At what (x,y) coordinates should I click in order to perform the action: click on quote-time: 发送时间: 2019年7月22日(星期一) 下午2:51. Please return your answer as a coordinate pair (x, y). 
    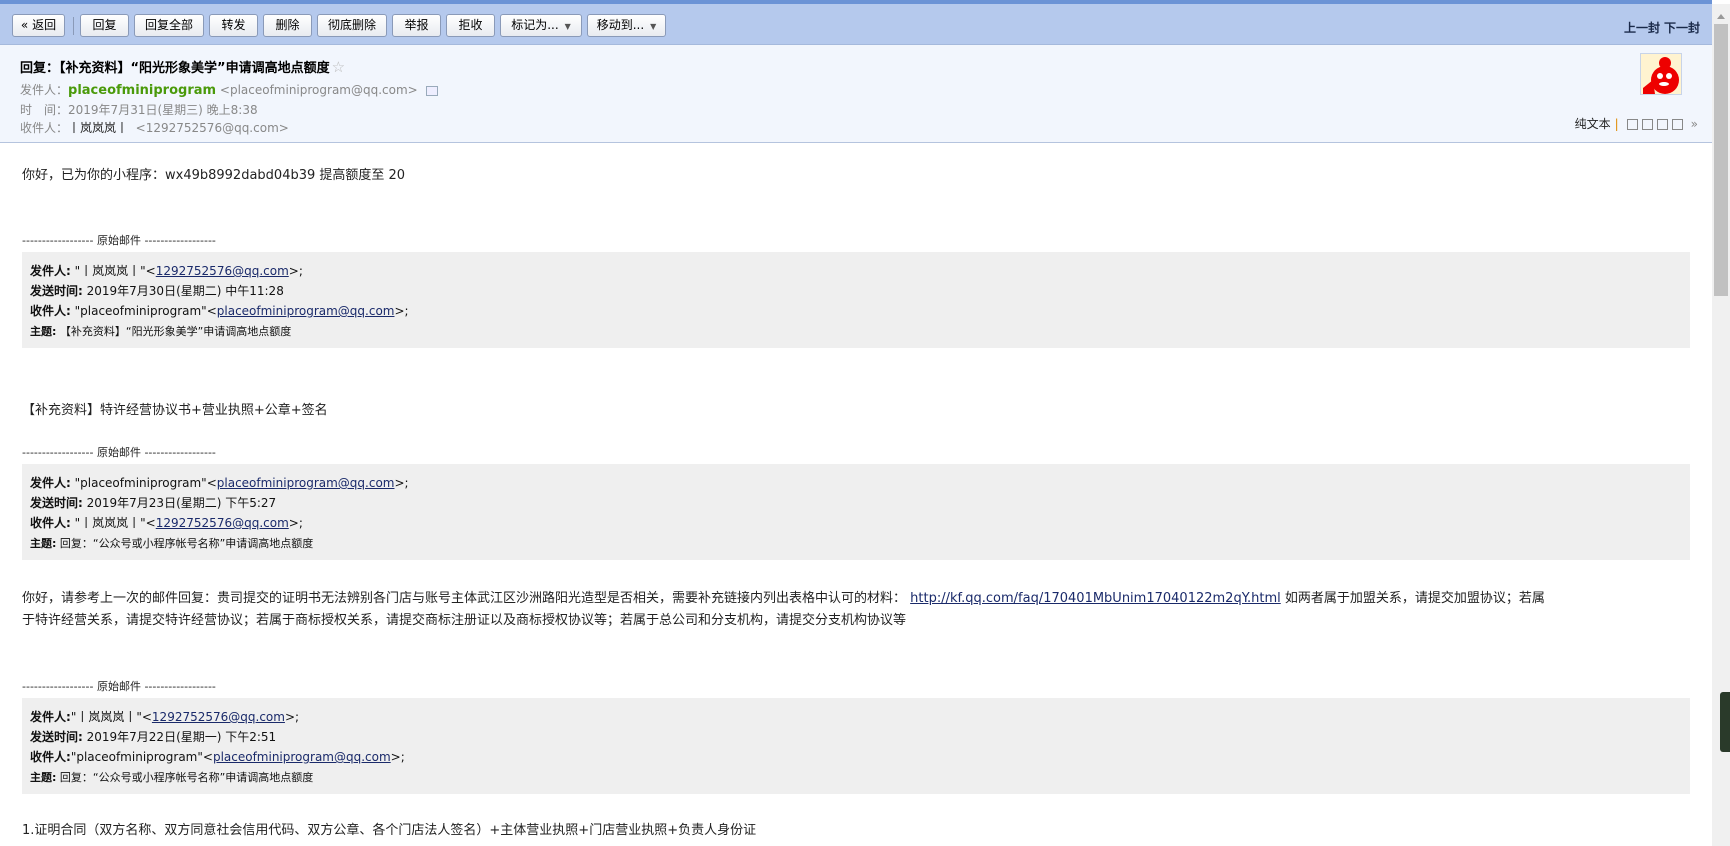
    Looking at the image, I should click on (153, 738).